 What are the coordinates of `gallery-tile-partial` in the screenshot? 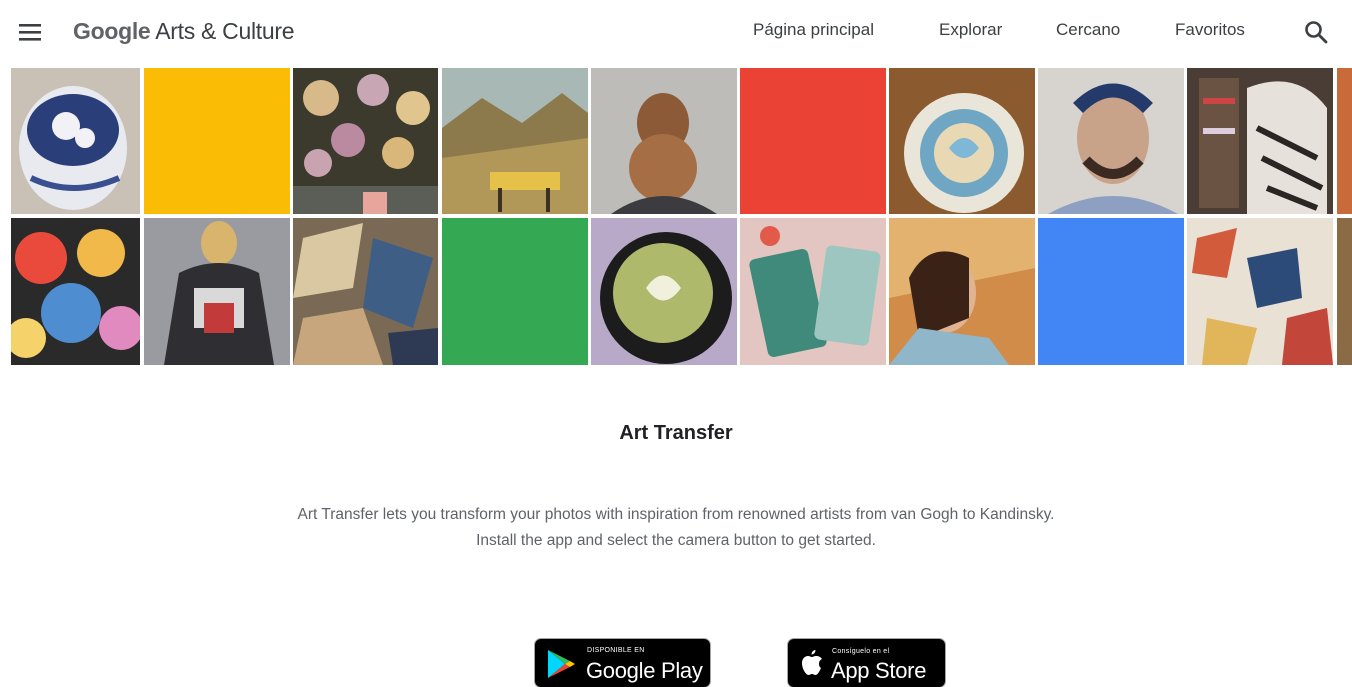 It's located at (1344, 141).